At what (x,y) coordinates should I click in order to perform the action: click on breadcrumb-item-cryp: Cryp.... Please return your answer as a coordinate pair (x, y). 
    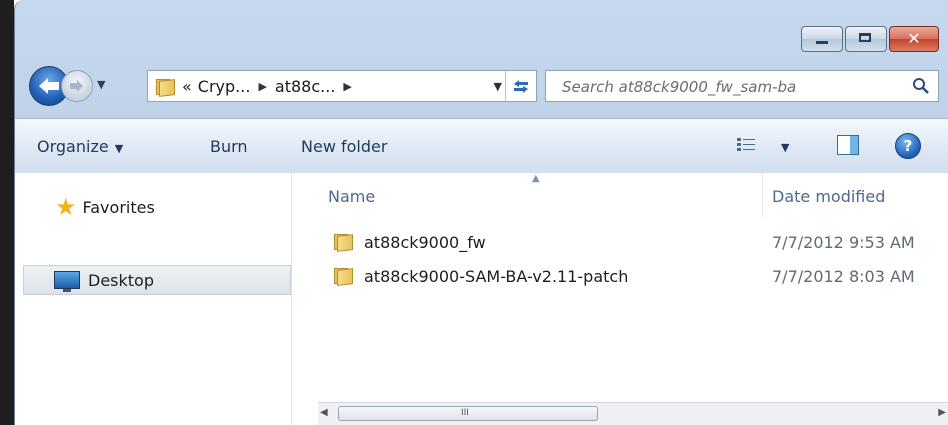
    Looking at the image, I should click on (224, 86).